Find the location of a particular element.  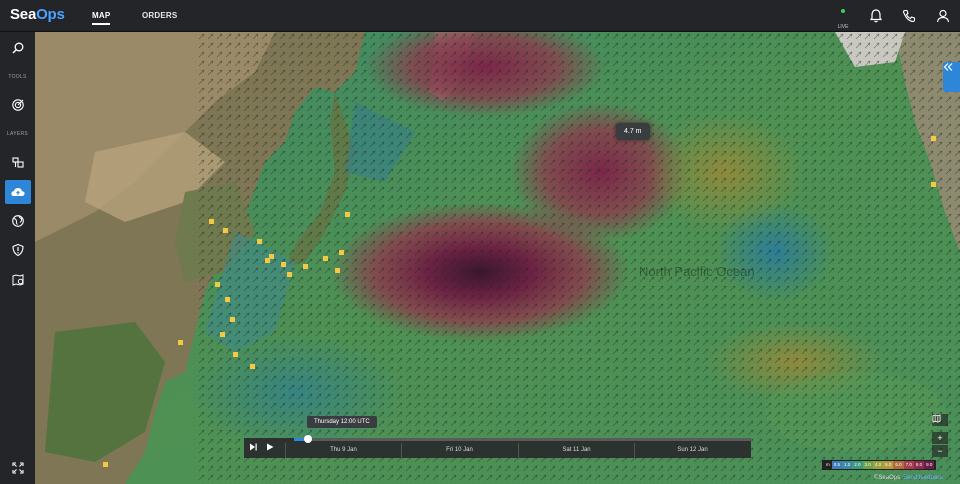

app-logo: SeaOps is located at coordinates (37, 14).